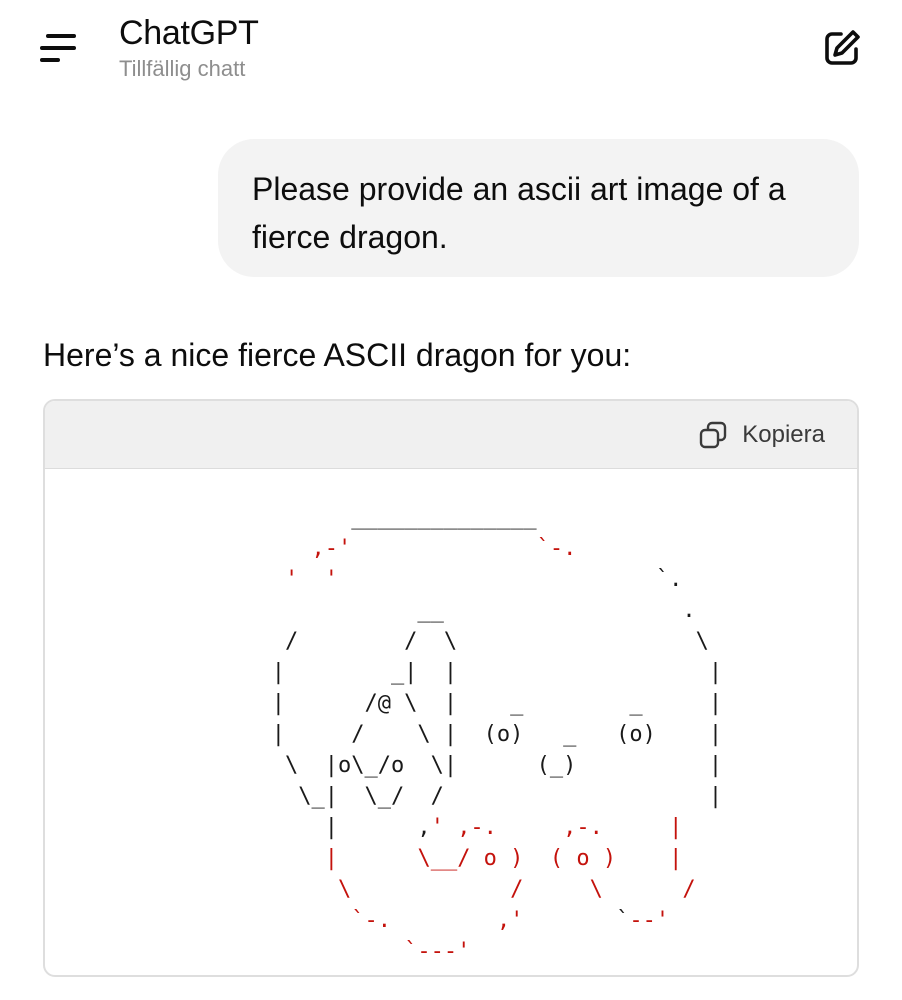 The image size is (902, 1000). What do you see at coordinates (182, 68) in the screenshot?
I see `chat-mode-label: Tillfällig chatt` at bounding box center [182, 68].